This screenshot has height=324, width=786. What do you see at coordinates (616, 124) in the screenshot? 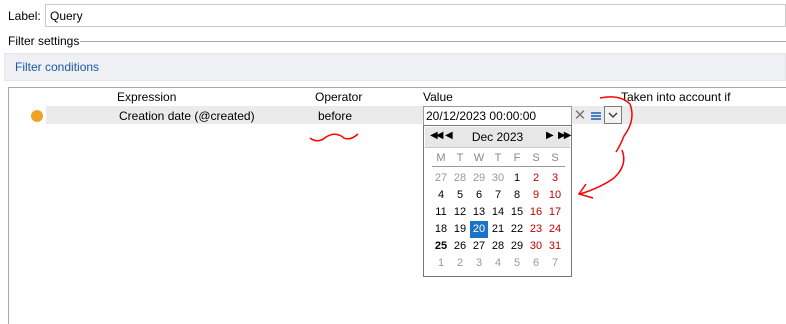
I see `annotation-circle` at bounding box center [616, 124].